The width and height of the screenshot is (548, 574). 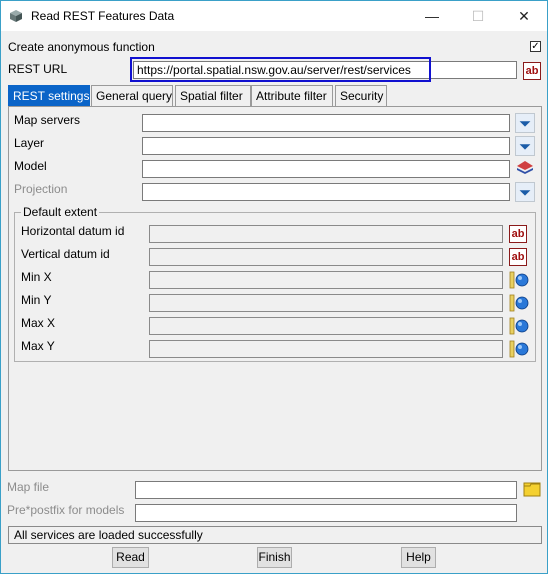 I want to click on layer-dropdown-icon, so click(x=525, y=146).